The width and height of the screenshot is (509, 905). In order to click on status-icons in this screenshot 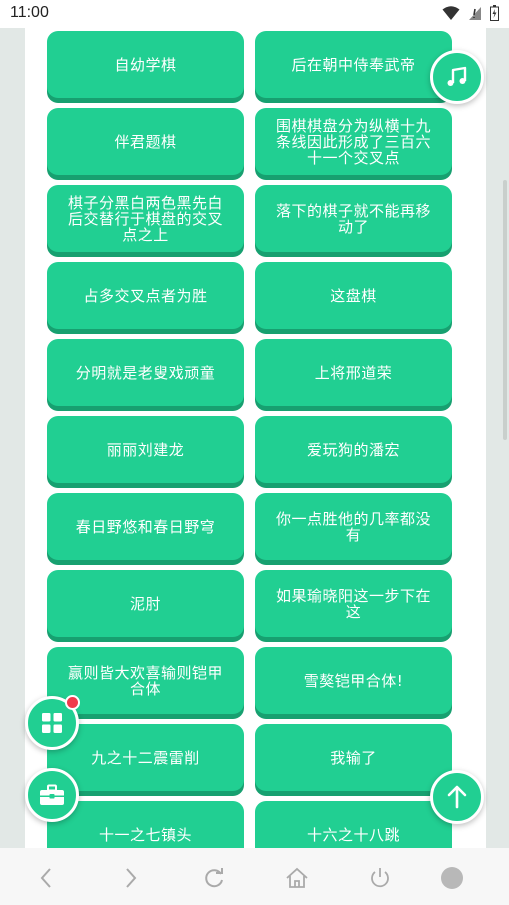, I will do `click(469, 14)`.